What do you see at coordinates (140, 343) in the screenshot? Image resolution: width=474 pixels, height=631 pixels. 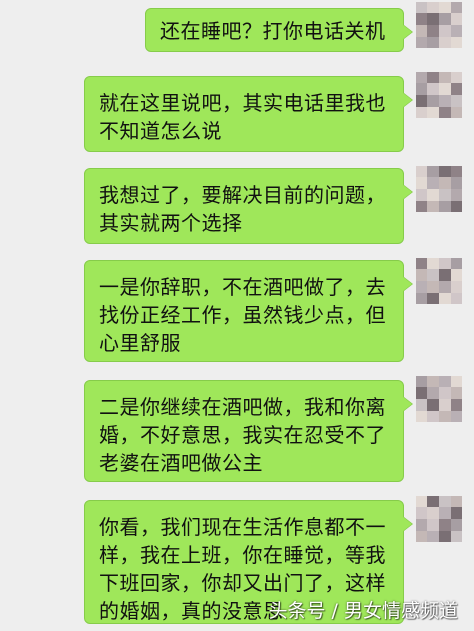 I see `message-text: 心里舒服` at bounding box center [140, 343].